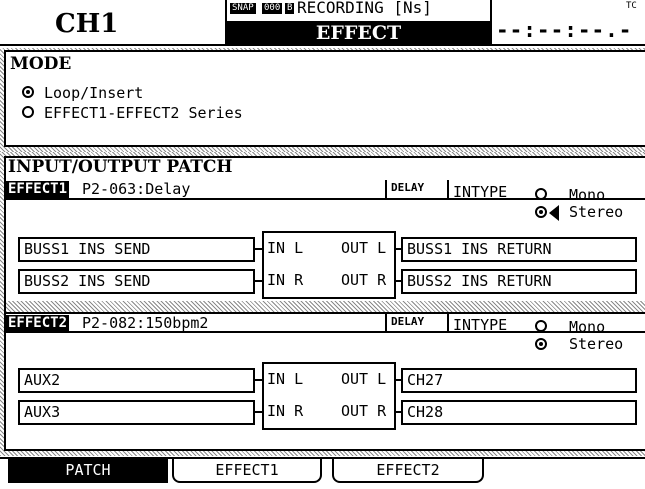 Image resolution: width=645 pixels, height=489 pixels. Describe the element at coordinates (136, 380) in the screenshot. I see `effect2-in-l-source: AUX2` at that location.